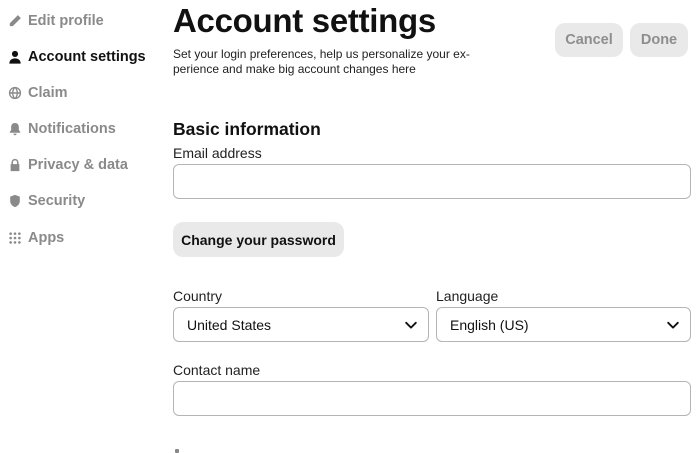 The image size is (700, 453). I want to click on sidebar-item-notifications: Notifications, so click(62, 129).